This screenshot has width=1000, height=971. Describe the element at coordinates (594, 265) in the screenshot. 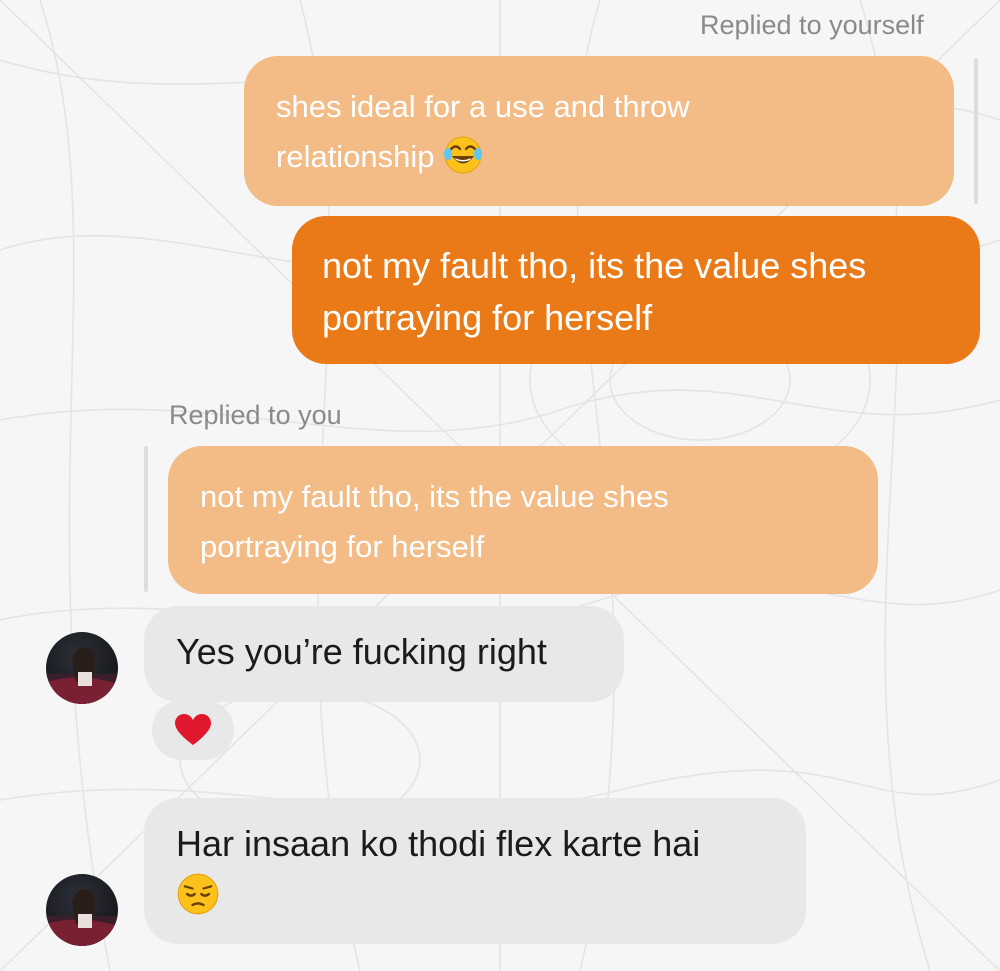

I see `sent-message-line1: not my fault tho, its the value shes` at that location.